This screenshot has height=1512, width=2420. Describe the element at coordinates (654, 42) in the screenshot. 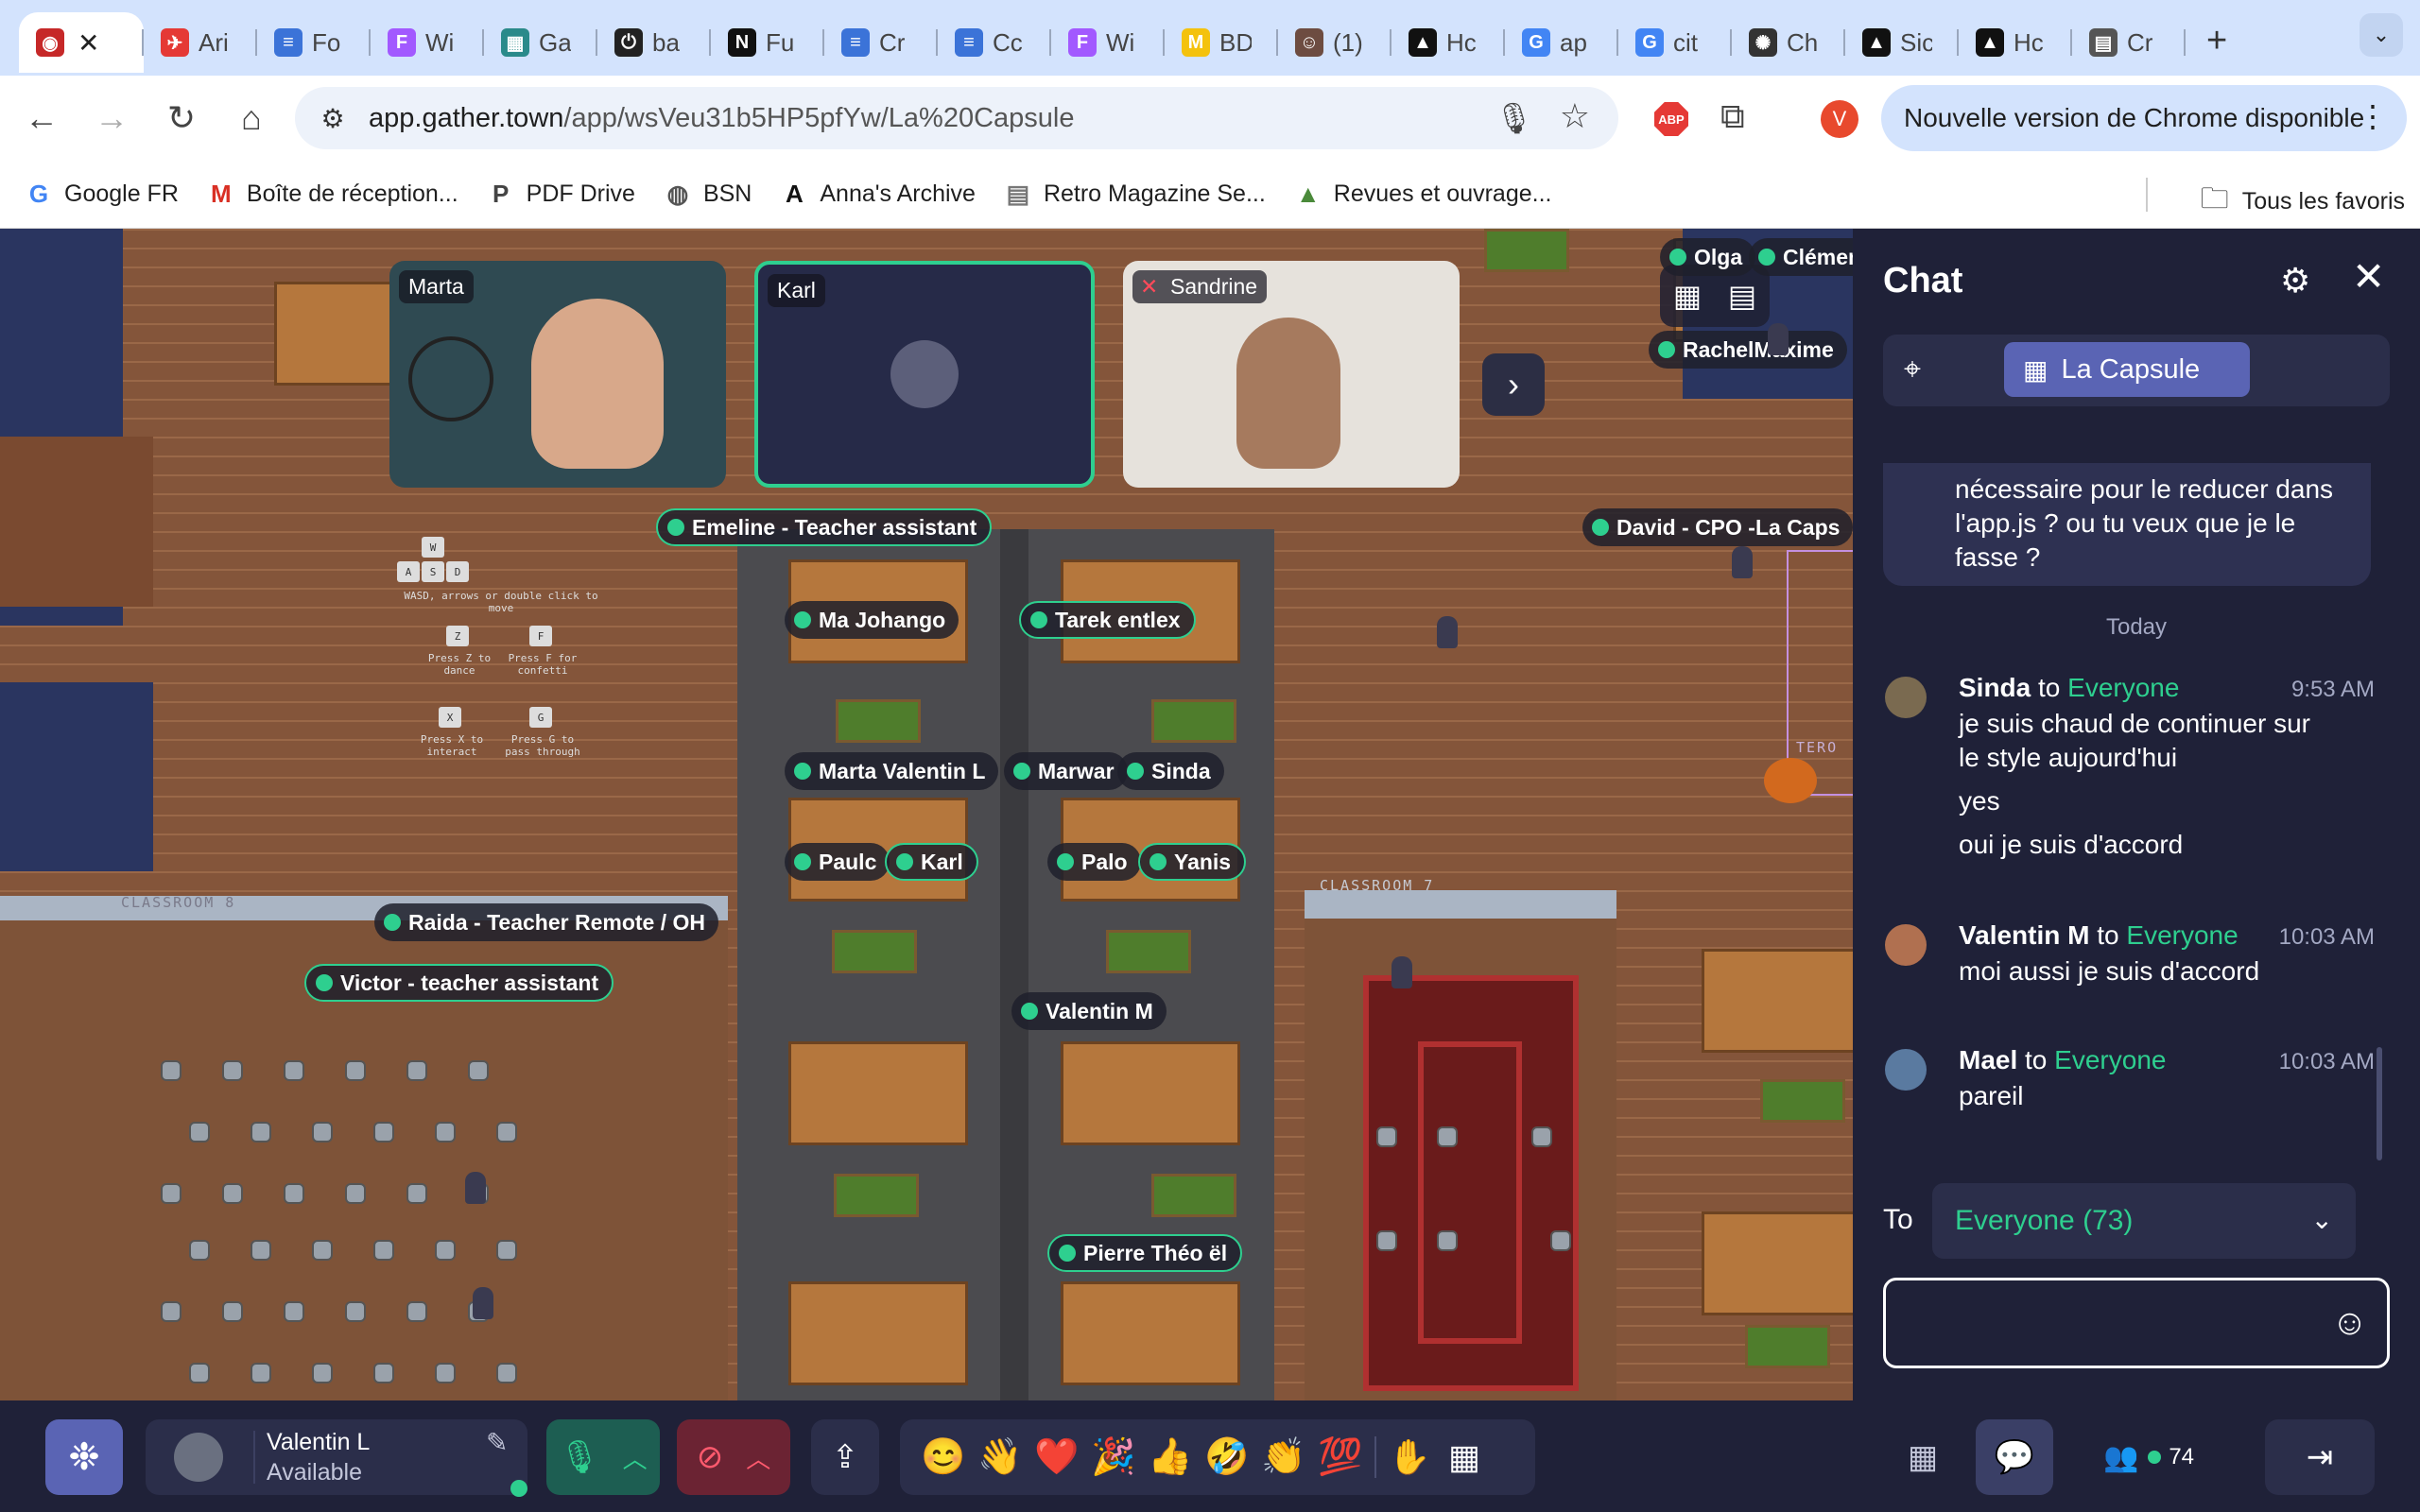

I see `browser-tab: ⏻ ba` at that location.